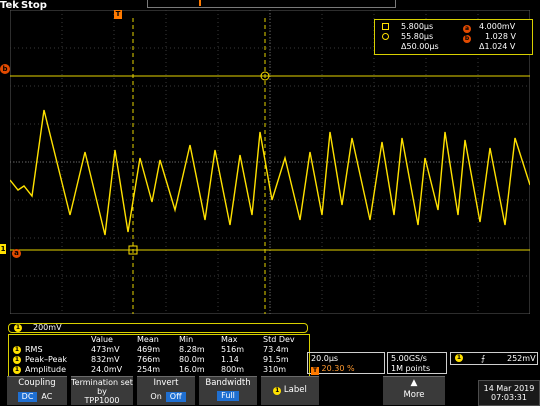  Describe the element at coordinates (158, 328) in the screenshot. I see `channel-1-scale-badge: 1 200mV` at that location.